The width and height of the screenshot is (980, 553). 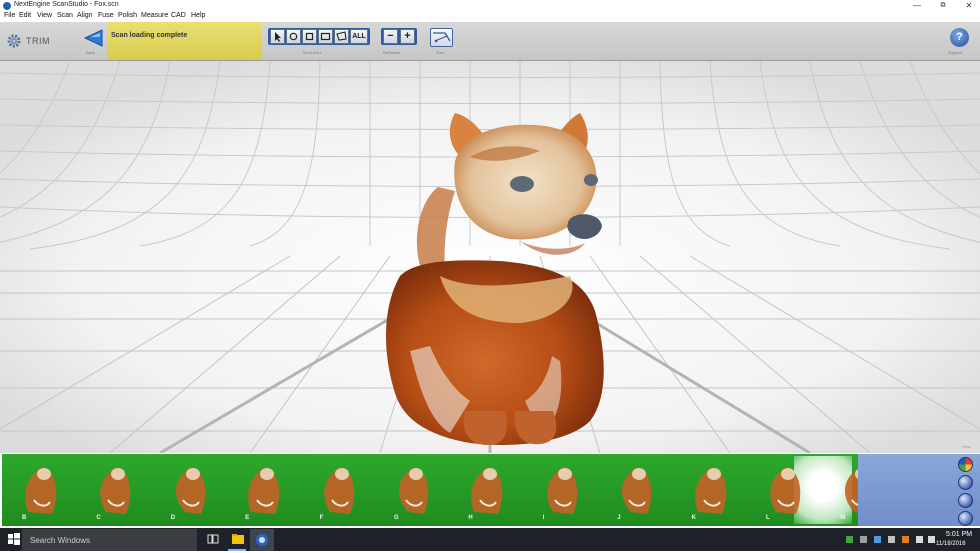 What do you see at coordinates (178, 15) in the screenshot?
I see `menu-cad: CAD` at bounding box center [178, 15].